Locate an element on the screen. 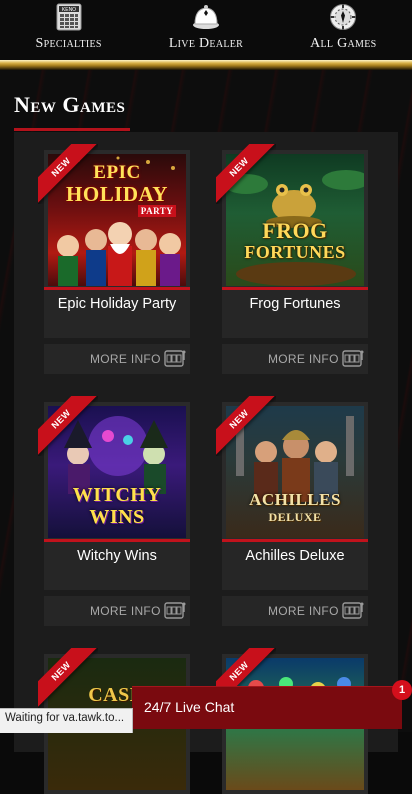 The image size is (412, 794). live-chat-button: 24/7 Live Chat is located at coordinates (267, 707).